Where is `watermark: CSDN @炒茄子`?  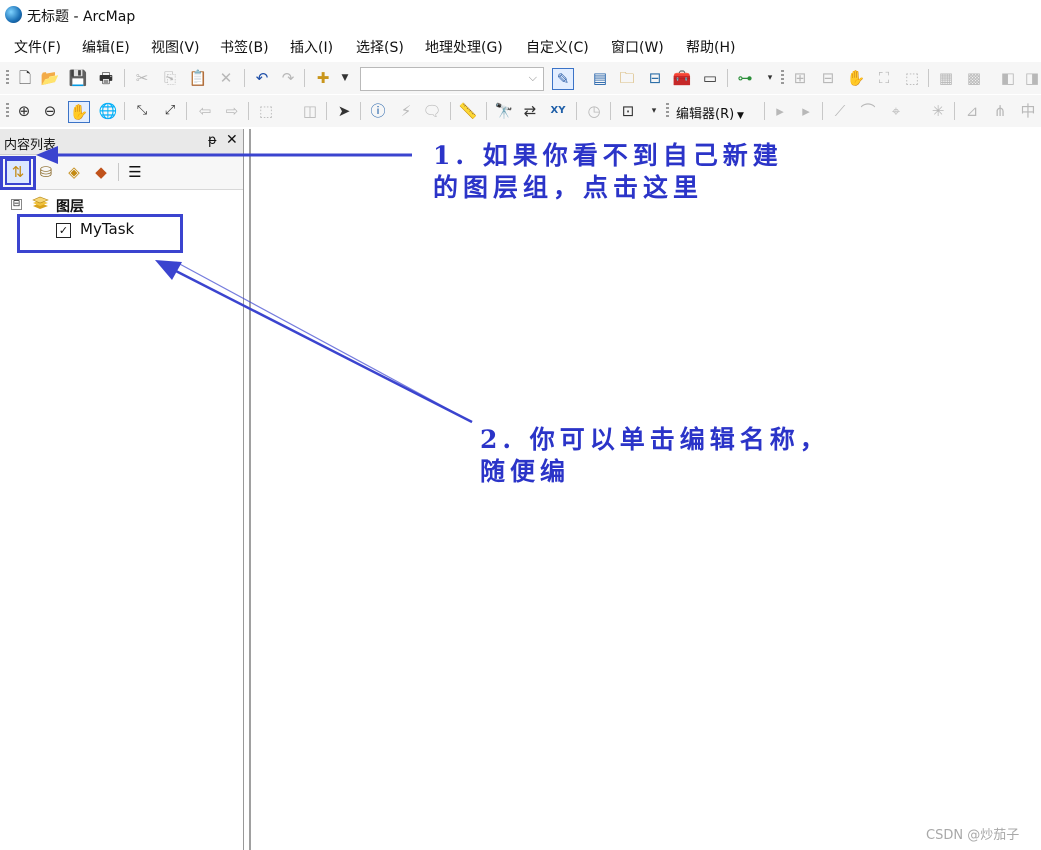 watermark: CSDN @炒茄子 is located at coordinates (973, 835).